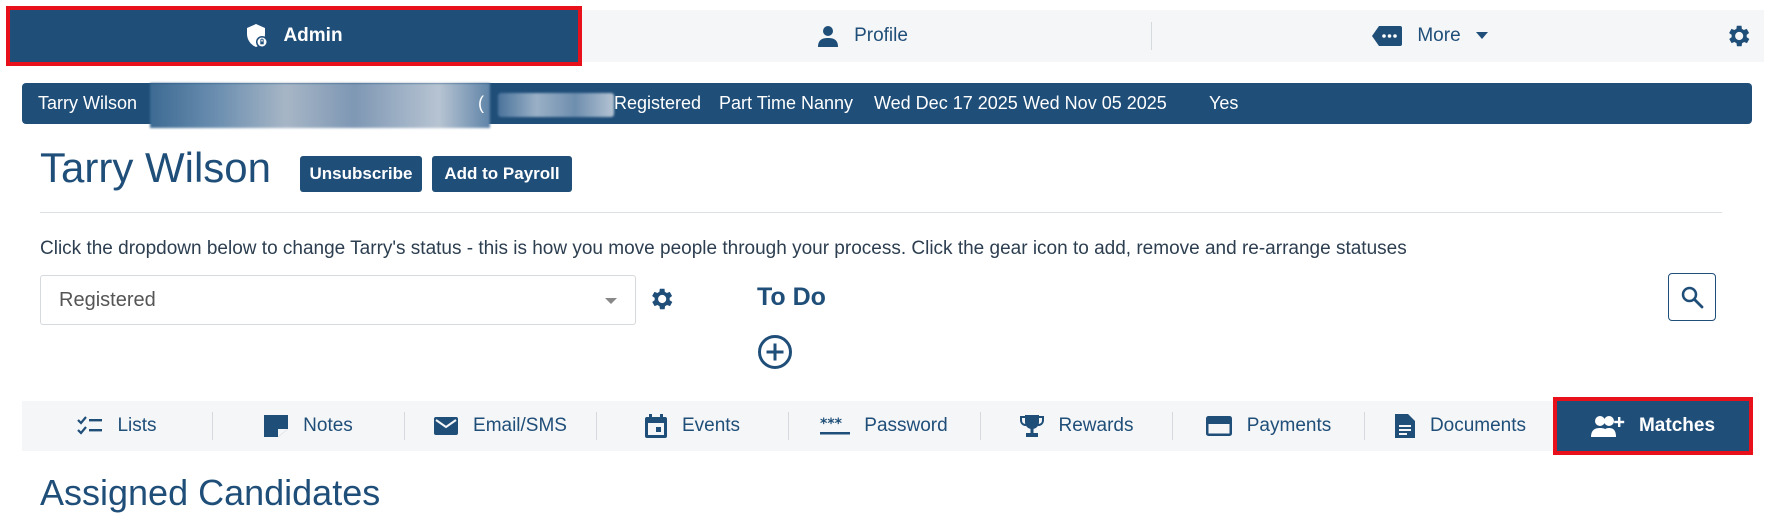 Image resolution: width=1774 pixels, height=513 pixels. Describe the element at coordinates (828, 36) in the screenshot. I see `person-icon` at that location.